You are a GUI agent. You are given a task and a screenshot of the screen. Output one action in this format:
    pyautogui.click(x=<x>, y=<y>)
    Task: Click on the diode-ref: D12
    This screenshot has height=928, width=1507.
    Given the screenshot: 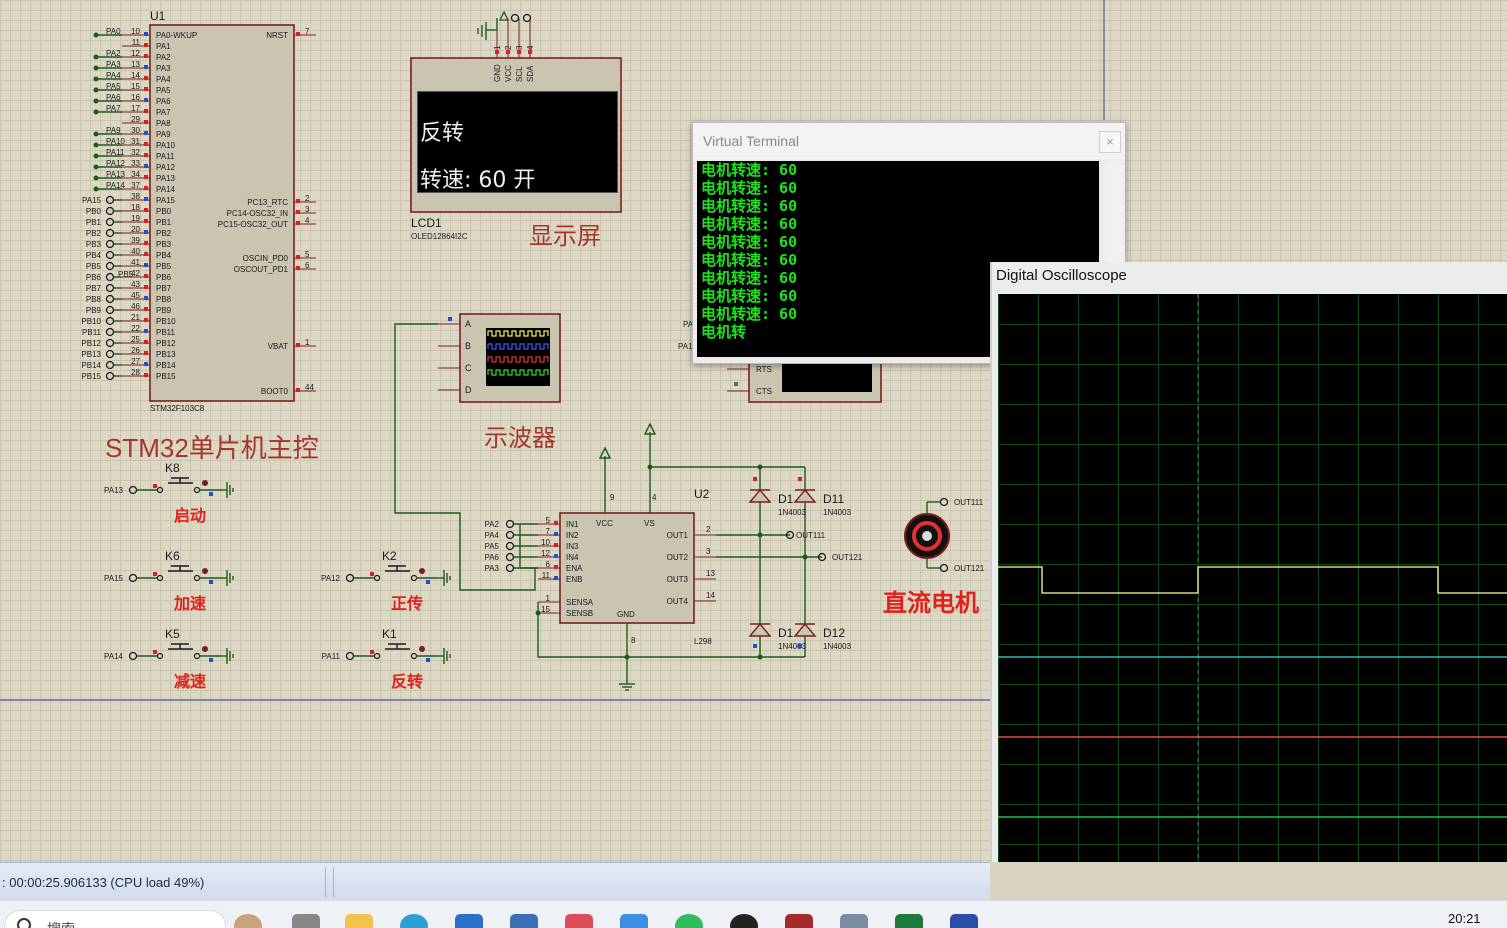 What is the action you would take?
    pyautogui.click(x=834, y=633)
    